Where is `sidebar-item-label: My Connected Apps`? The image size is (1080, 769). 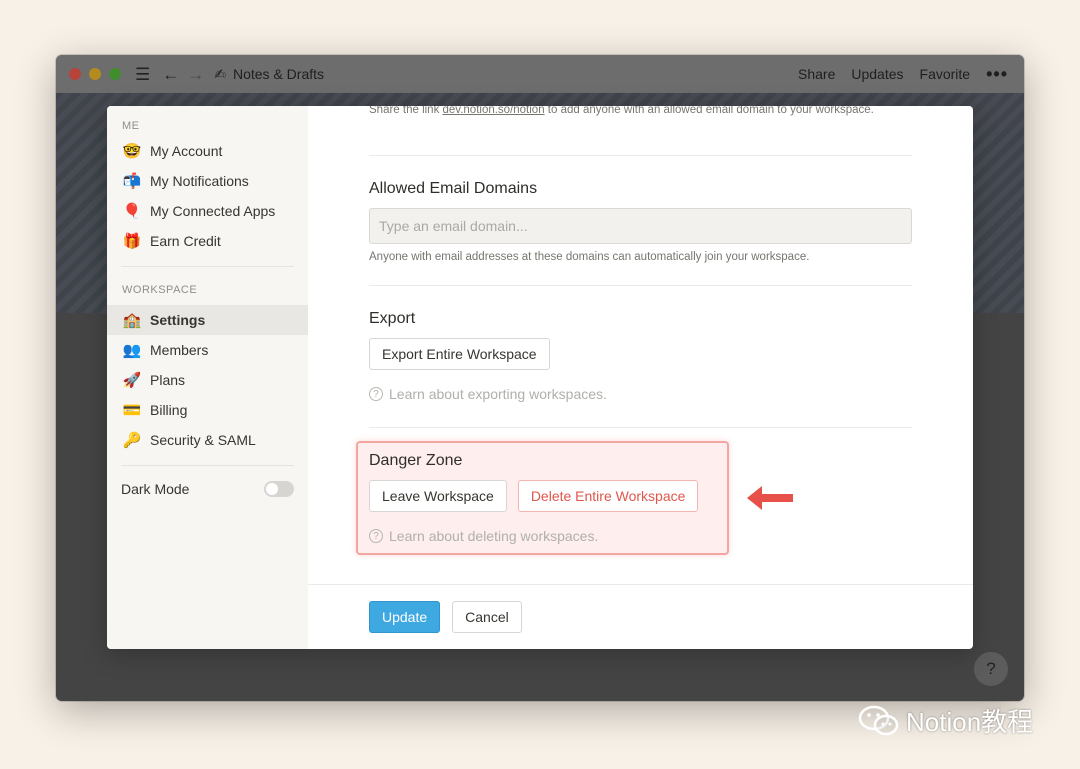 sidebar-item-label: My Connected Apps is located at coordinates (213, 211).